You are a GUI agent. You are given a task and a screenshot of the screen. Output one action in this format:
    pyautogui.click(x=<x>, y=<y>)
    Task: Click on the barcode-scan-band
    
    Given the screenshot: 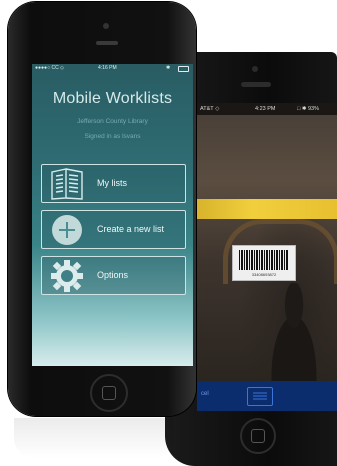 What is the action you would take?
    pyautogui.click(x=267, y=209)
    